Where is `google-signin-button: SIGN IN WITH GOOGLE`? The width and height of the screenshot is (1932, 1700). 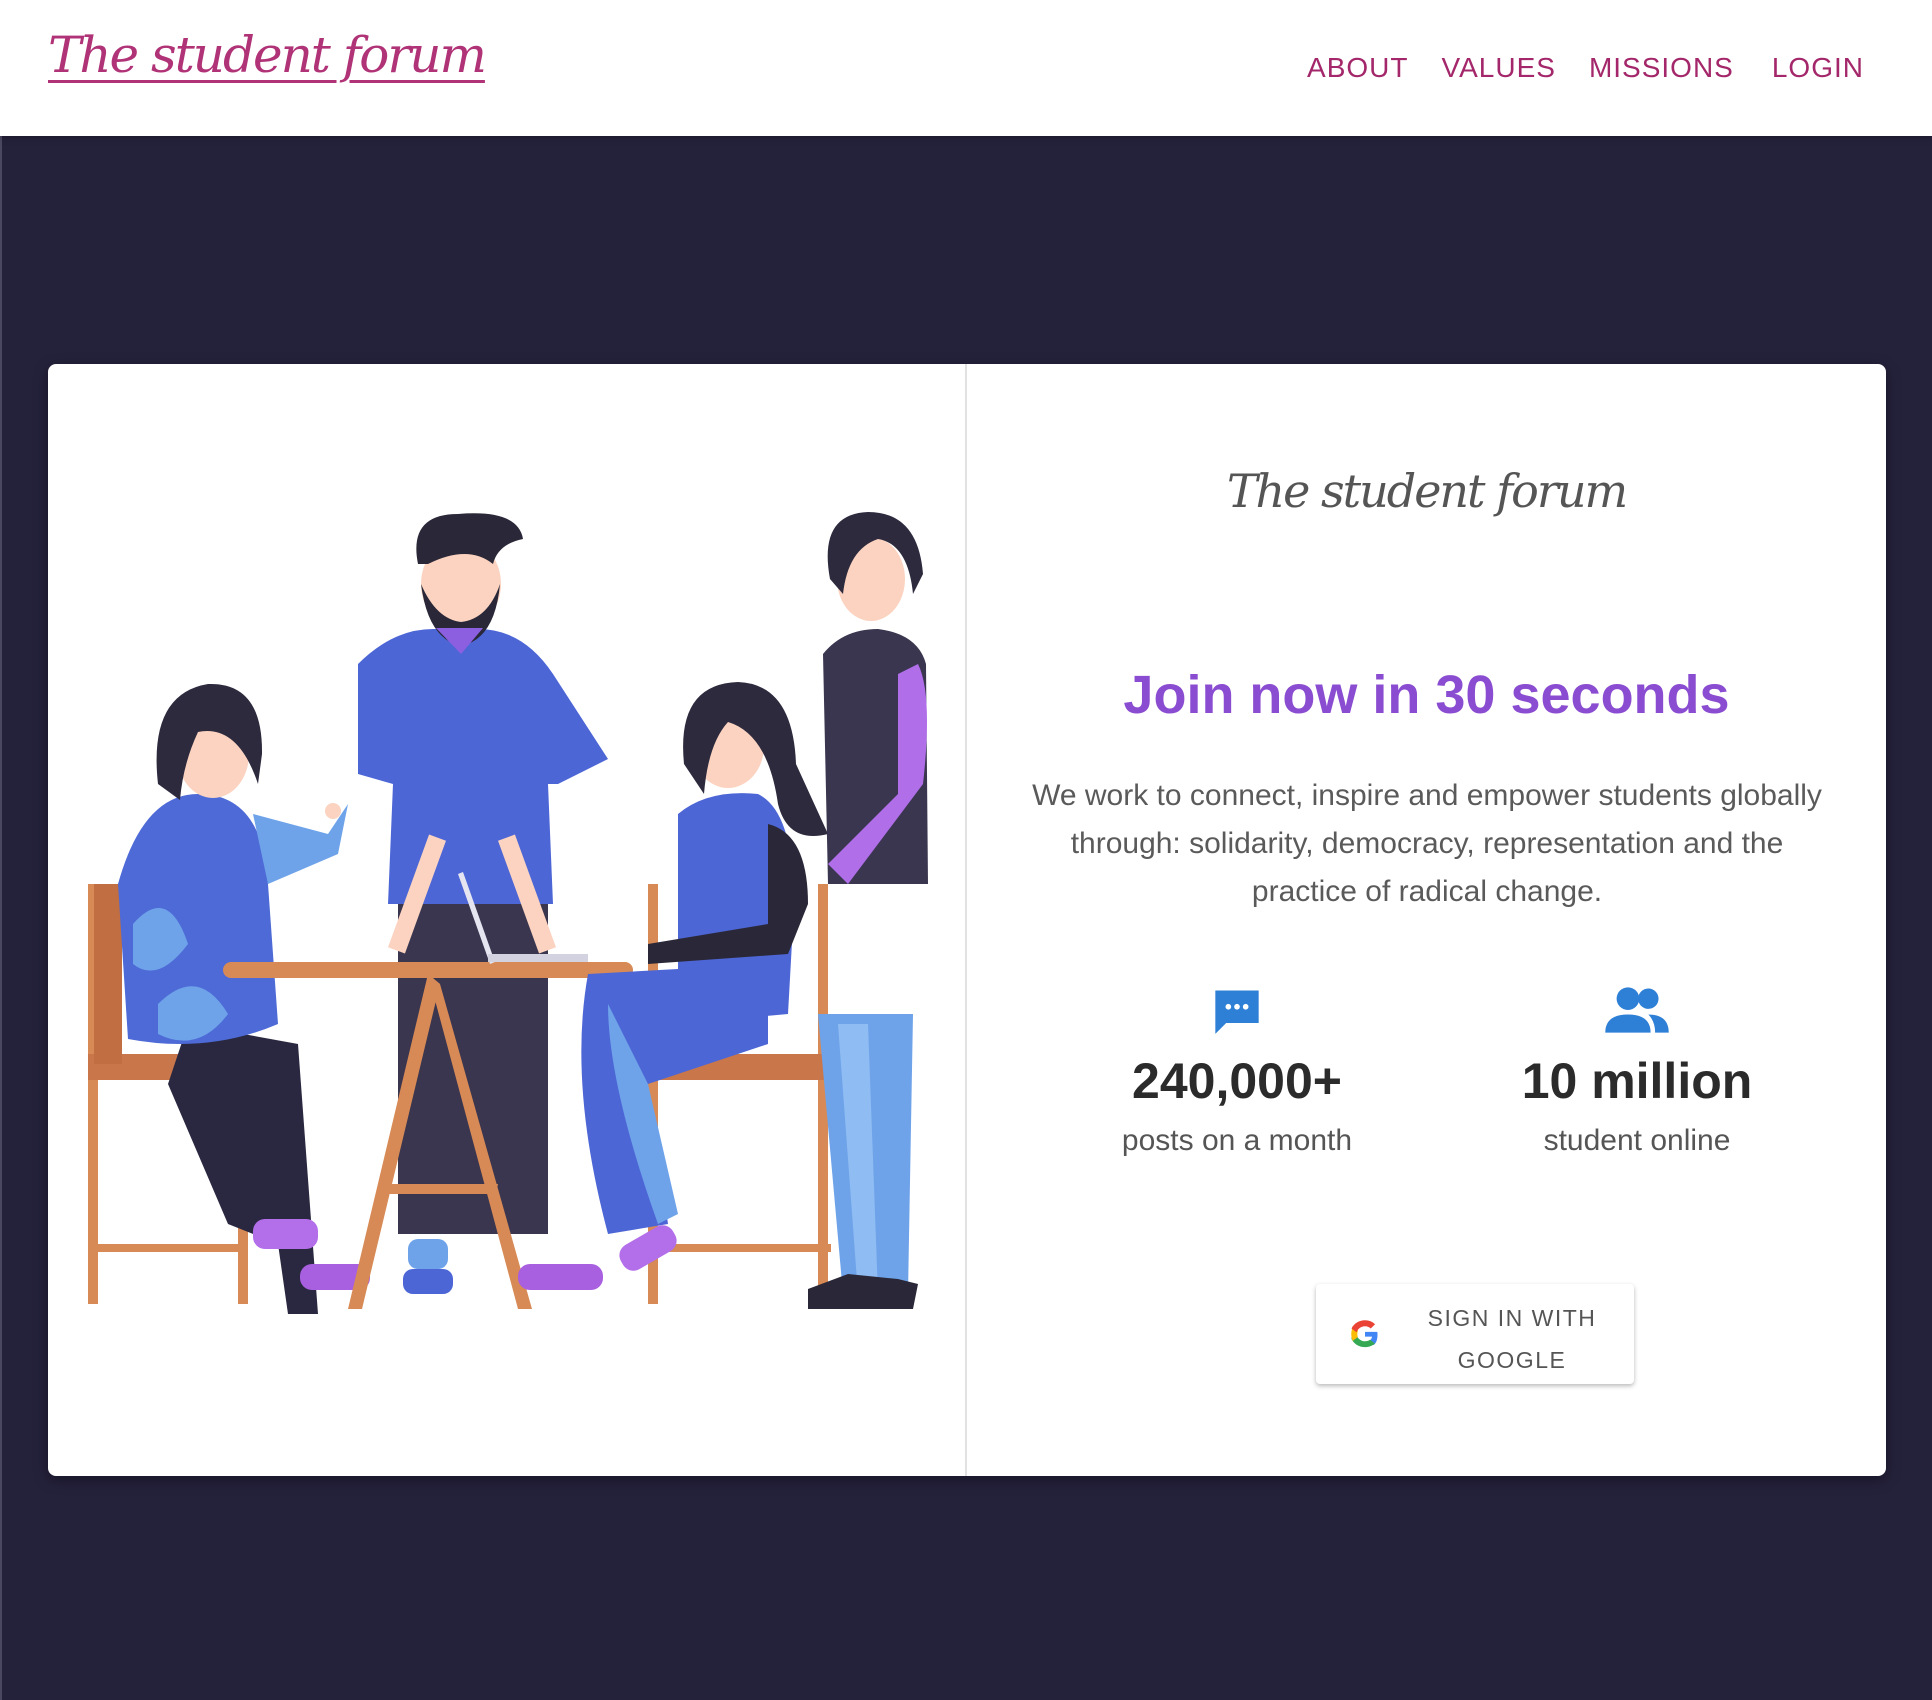 google-signin-button: SIGN IN WITH GOOGLE is located at coordinates (1475, 1334).